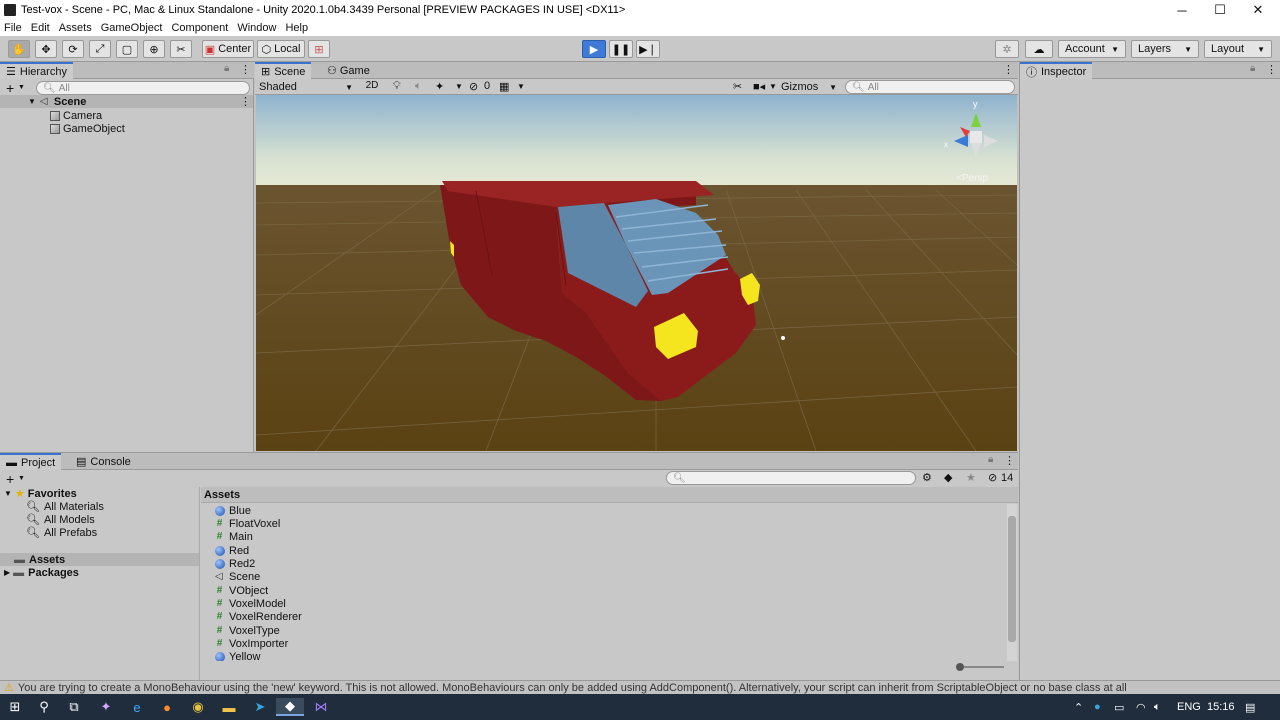 Image resolution: width=1280 pixels, height=720 pixels. Describe the element at coordinates (1007, 49) in the screenshot. I see `collab-button: ✲` at that location.